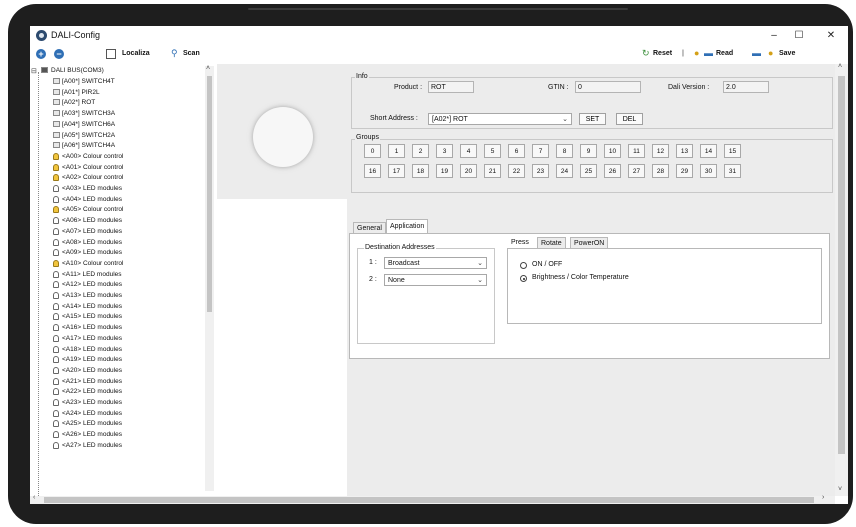 The height and width of the screenshot is (527, 856). Describe the element at coordinates (88, 145) in the screenshot. I see `tree-item: [A06*] SWITCH4A` at that location.